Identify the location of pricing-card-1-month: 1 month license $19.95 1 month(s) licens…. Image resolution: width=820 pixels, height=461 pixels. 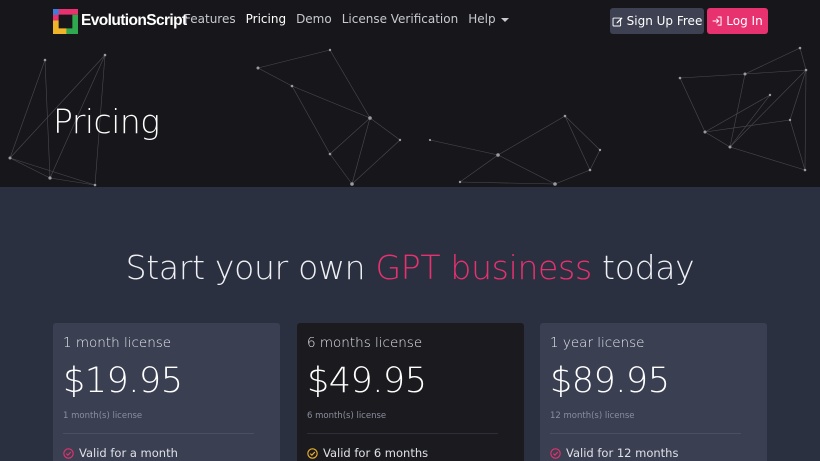
(166, 392).